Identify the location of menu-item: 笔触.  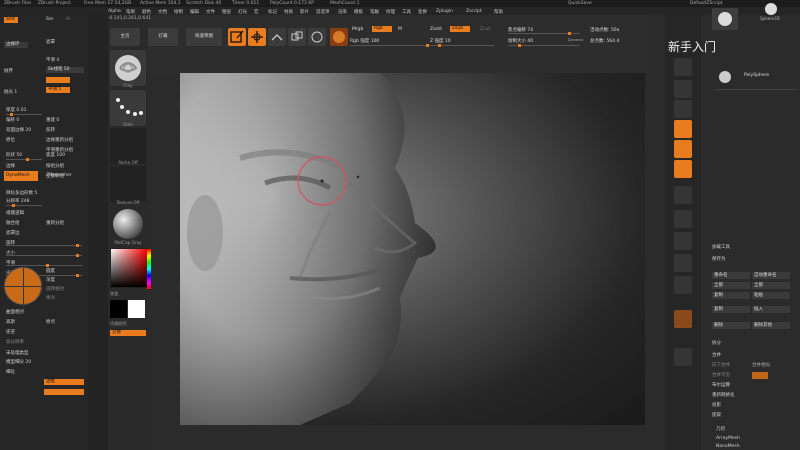
(374, 12).